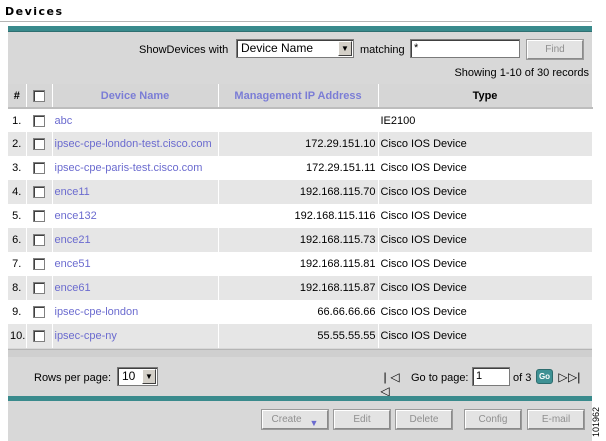 This screenshot has width=606, height=441. Describe the element at coordinates (73, 378) in the screenshot. I see `rows-per-page-label: Rows per page:` at that location.